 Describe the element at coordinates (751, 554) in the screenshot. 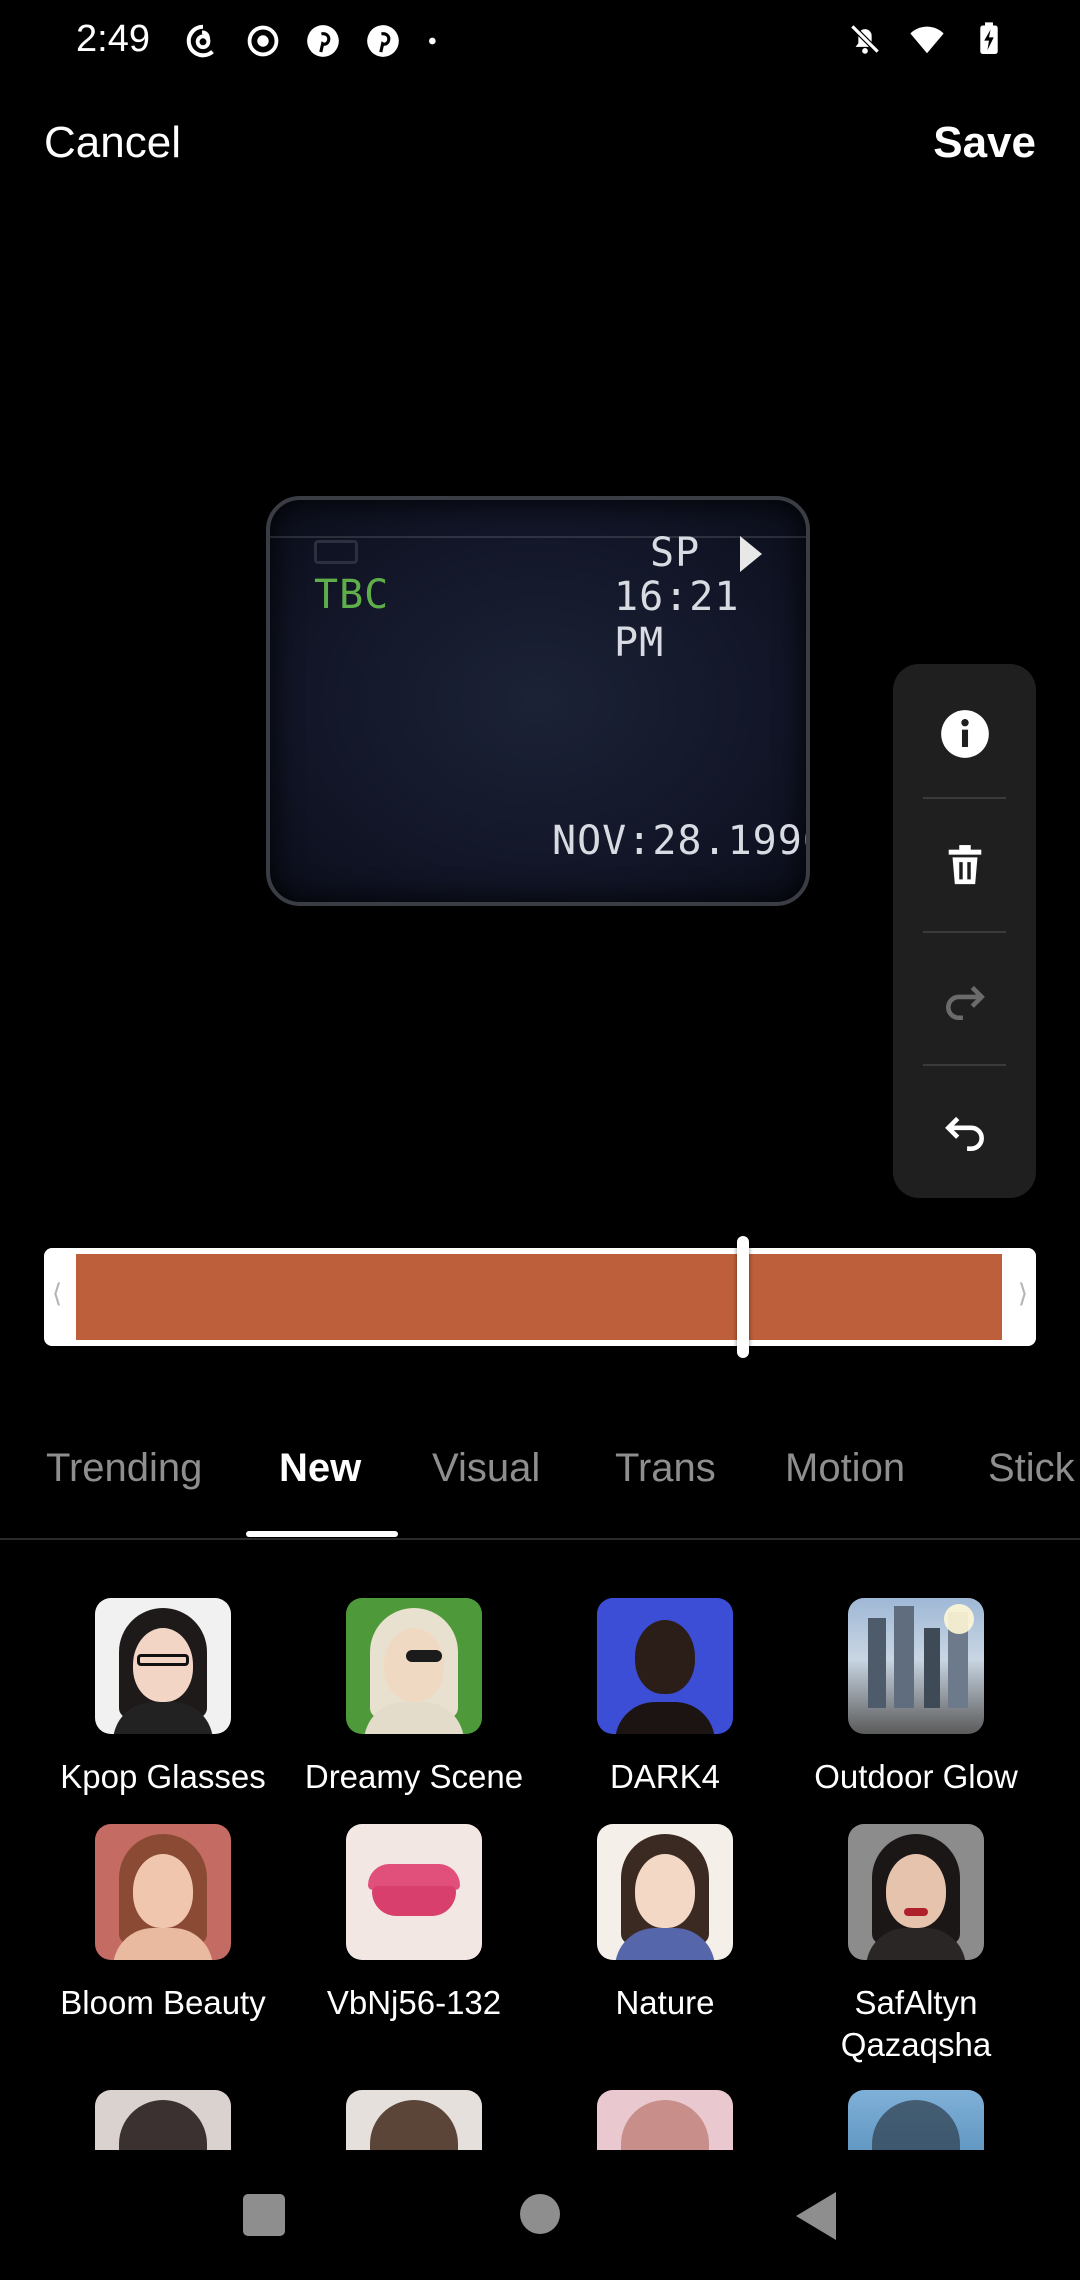

I see `play-icon` at that location.